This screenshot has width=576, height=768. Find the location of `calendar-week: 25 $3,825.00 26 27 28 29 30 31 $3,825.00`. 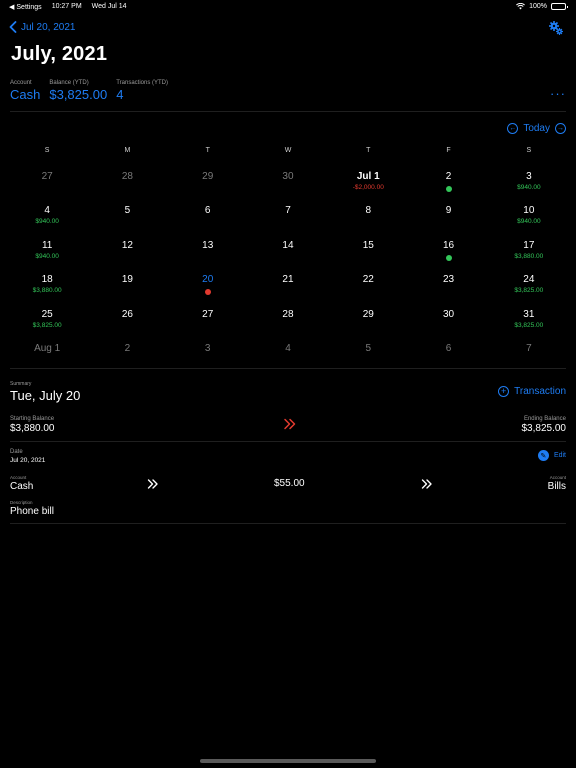

calendar-week: 25 $3,825.00 26 27 28 29 30 31 $3,825.00 is located at coordinates (288, 326).